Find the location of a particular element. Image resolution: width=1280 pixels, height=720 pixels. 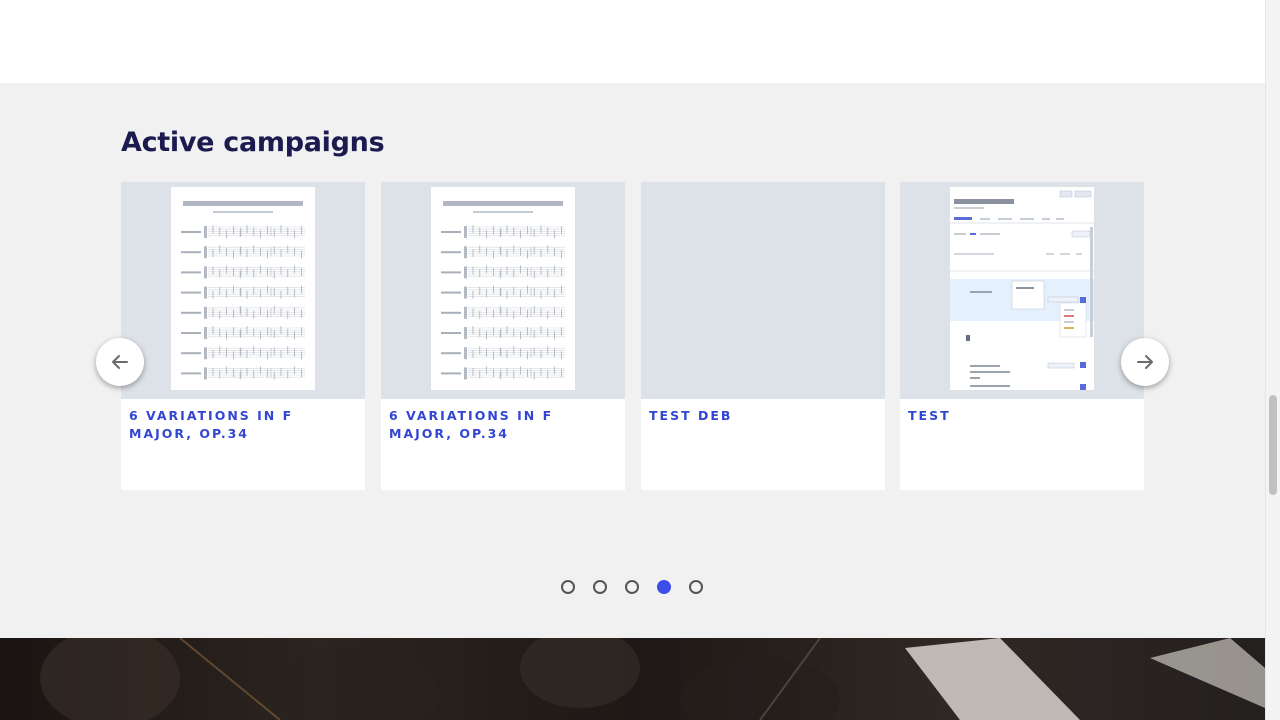

carousel-prev-button is located at coordinates (120, 362).